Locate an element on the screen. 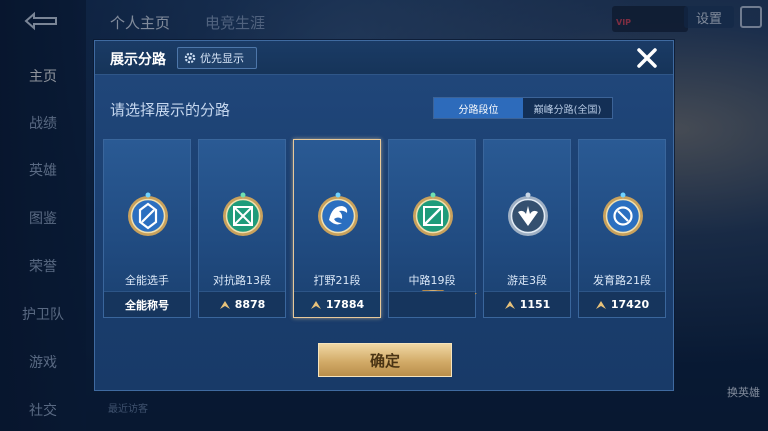  route-card-footer is located at coordinates (432, 304).